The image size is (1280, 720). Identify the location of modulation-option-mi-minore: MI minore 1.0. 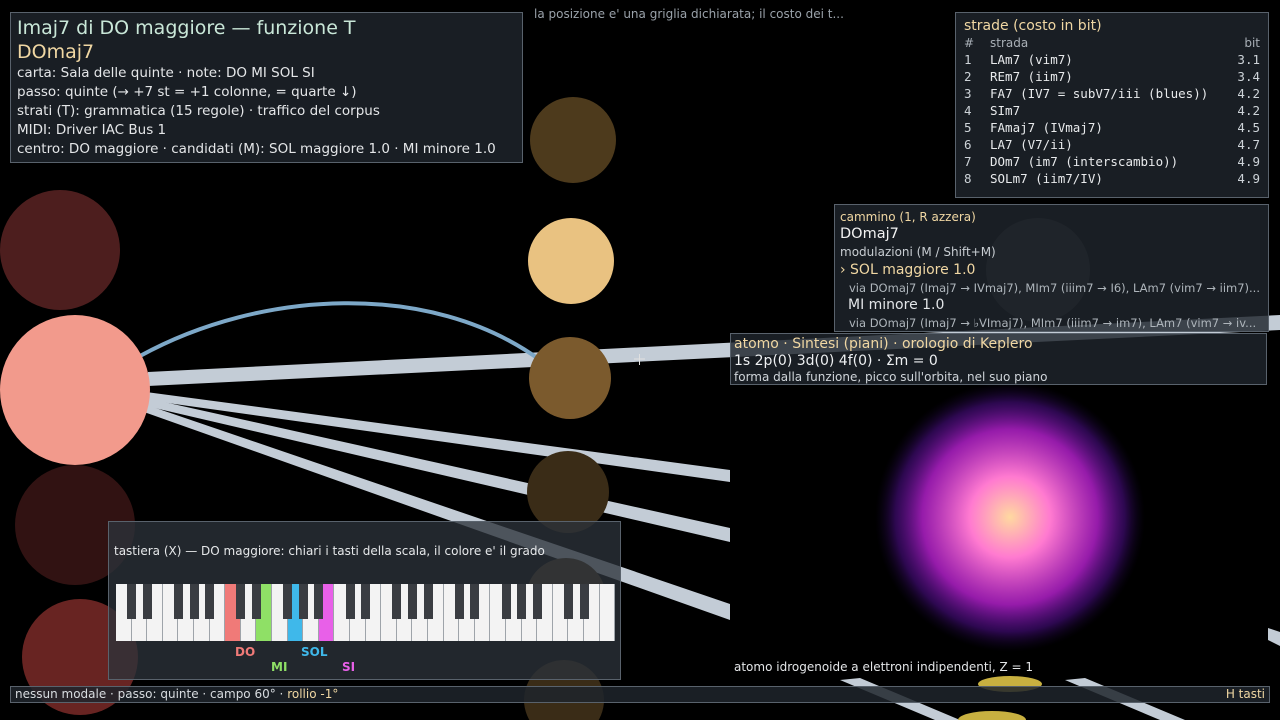
(1051, 305).